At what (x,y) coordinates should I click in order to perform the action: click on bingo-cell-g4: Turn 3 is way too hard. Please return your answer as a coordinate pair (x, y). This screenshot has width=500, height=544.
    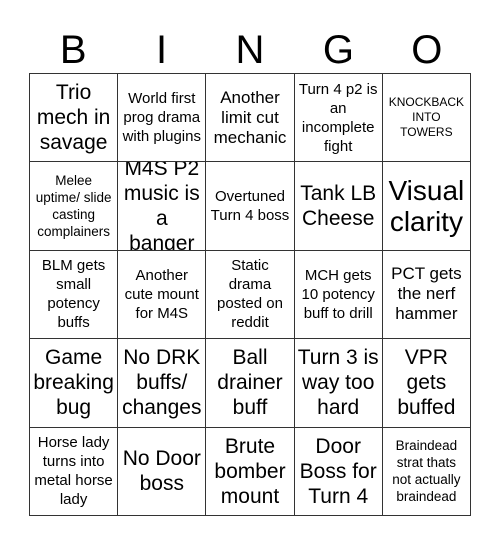
    Looking at the image, I should click on (338, 383).